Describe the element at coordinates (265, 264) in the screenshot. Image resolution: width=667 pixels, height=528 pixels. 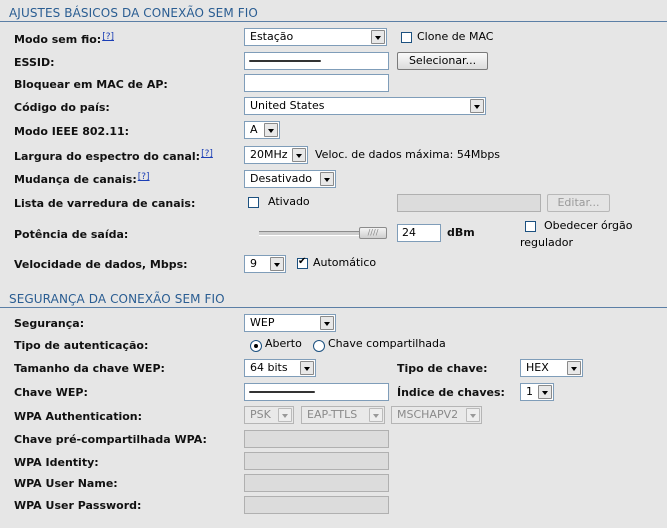
I see `data-rate-select: 9` at that location.